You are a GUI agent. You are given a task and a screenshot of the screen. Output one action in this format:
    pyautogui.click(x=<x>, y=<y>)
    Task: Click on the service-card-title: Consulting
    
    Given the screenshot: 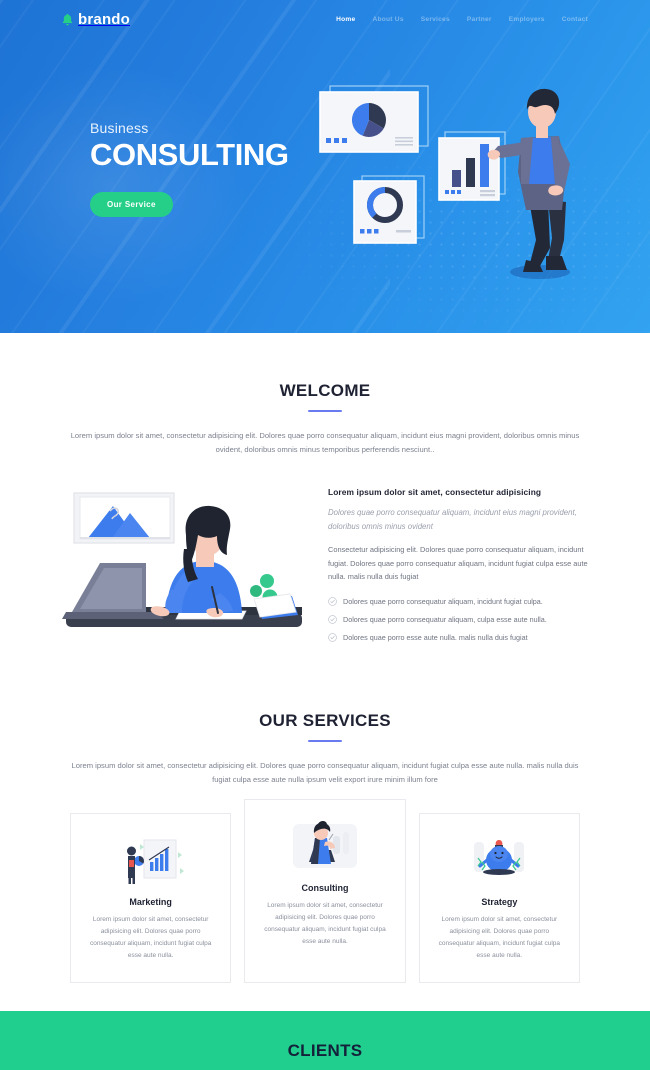 What is the action you would take?
    pyautogui.click(x=325, y=887)
    